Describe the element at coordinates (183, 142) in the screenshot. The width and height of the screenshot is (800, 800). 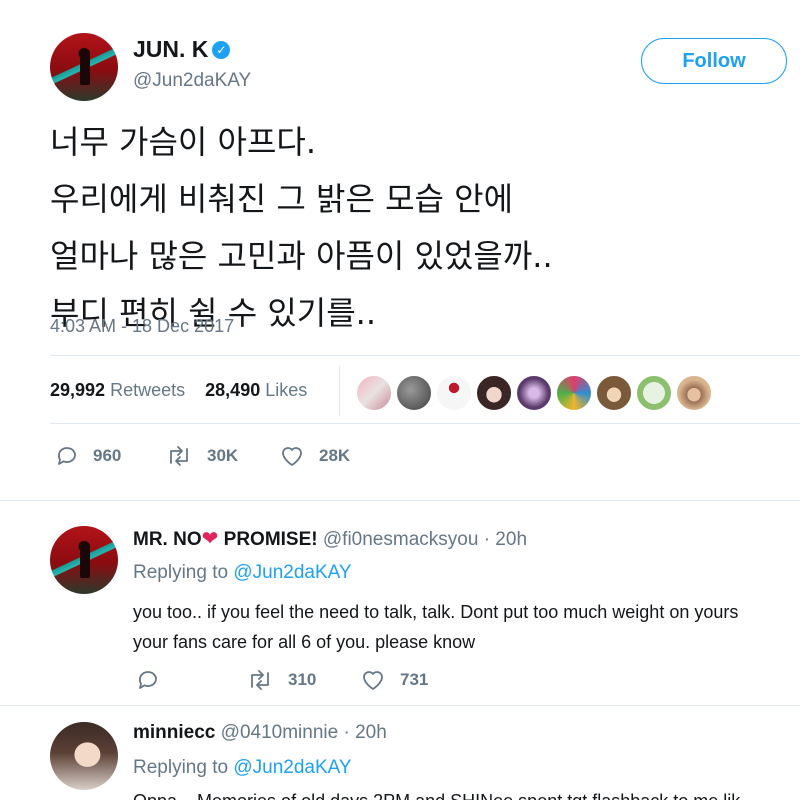
I see `tweet-text-line: 너무 가슴이 아프다.` at that location.